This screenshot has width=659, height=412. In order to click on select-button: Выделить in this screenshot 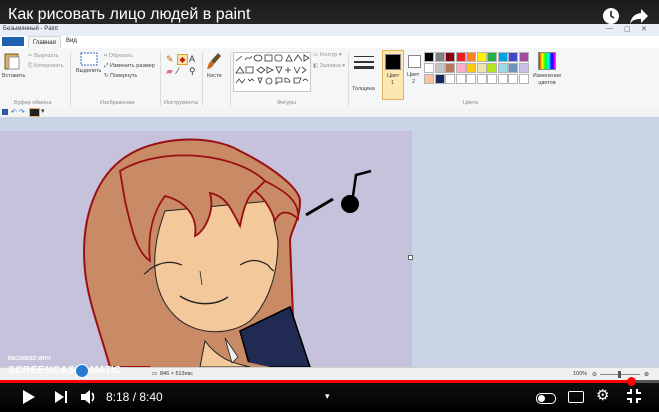, I will do `click(89, 72)`.